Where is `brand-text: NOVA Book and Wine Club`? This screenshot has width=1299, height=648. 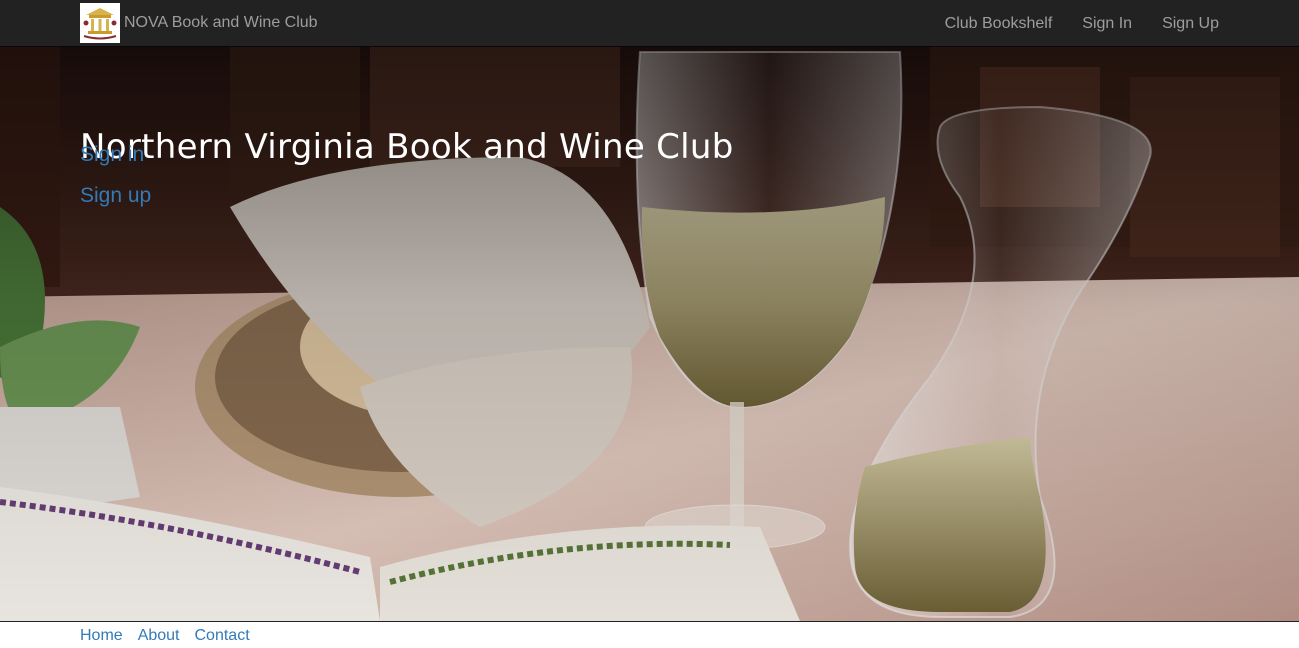
brand-text: NOVA Book and Wine Club is located at coordinates (221, 22).